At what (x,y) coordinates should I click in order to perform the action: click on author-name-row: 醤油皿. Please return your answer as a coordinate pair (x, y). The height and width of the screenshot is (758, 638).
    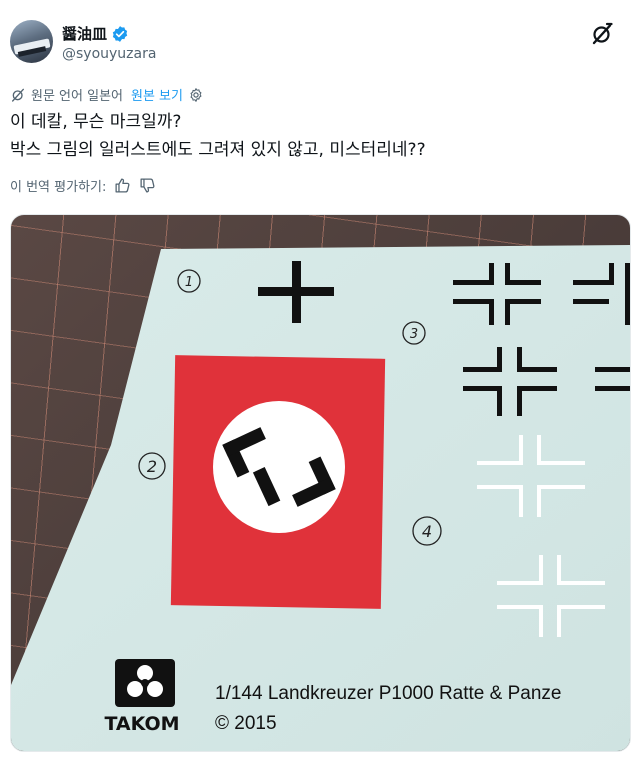
    Looking at the image, I should click on (95, 33).